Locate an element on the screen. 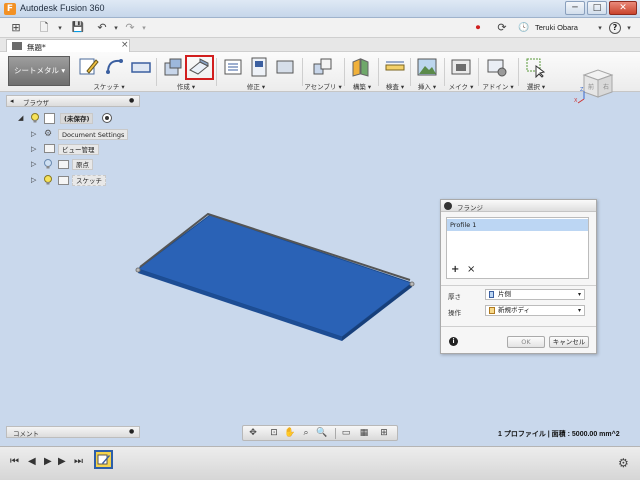 Image resolution: width=640 pixels, height=480 pixels. thickness-dropdown: 片側 ▾ is located at coordinates (535, 294).